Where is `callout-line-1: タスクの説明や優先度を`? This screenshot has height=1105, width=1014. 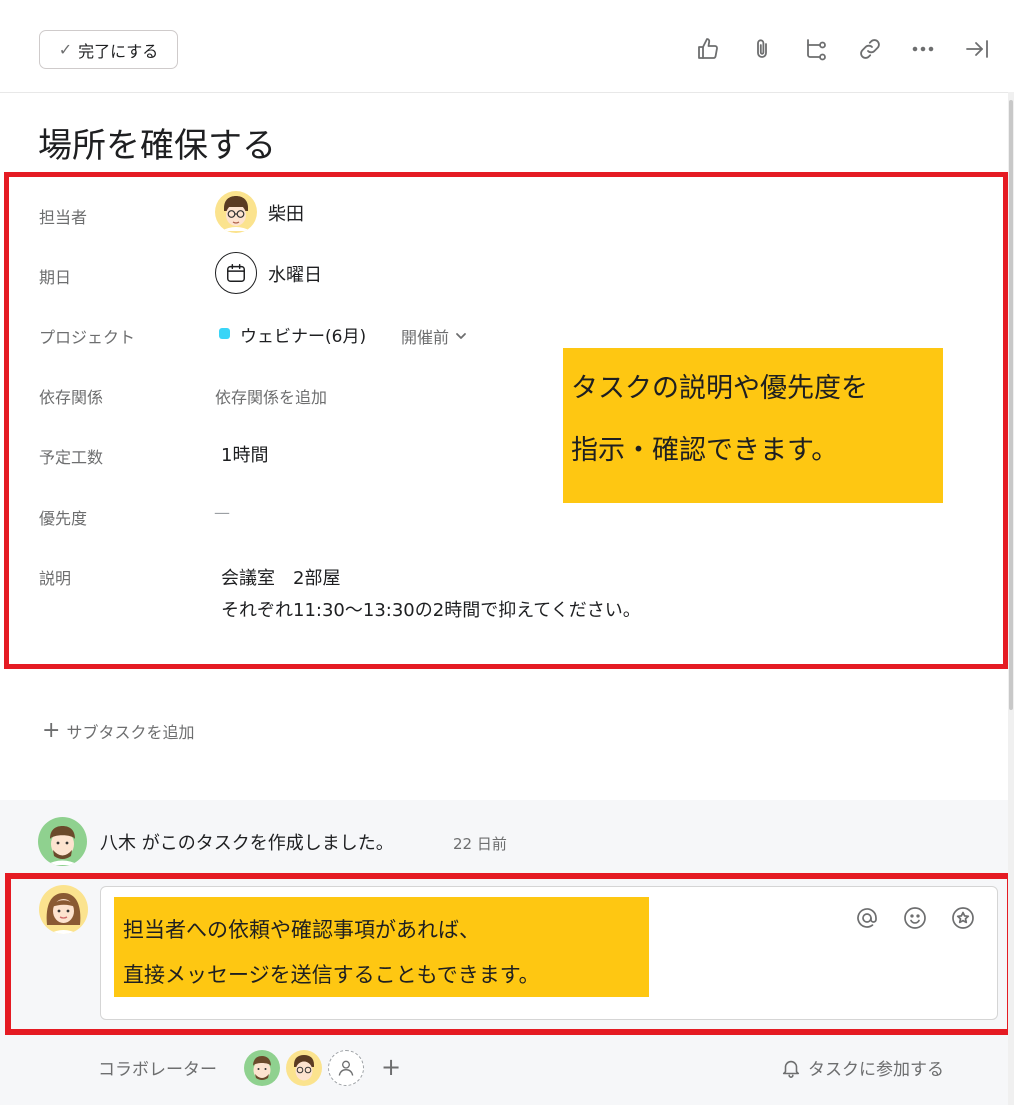
callout-line-1: タスクの説明や優先度を is located at coordinates (719, 388).